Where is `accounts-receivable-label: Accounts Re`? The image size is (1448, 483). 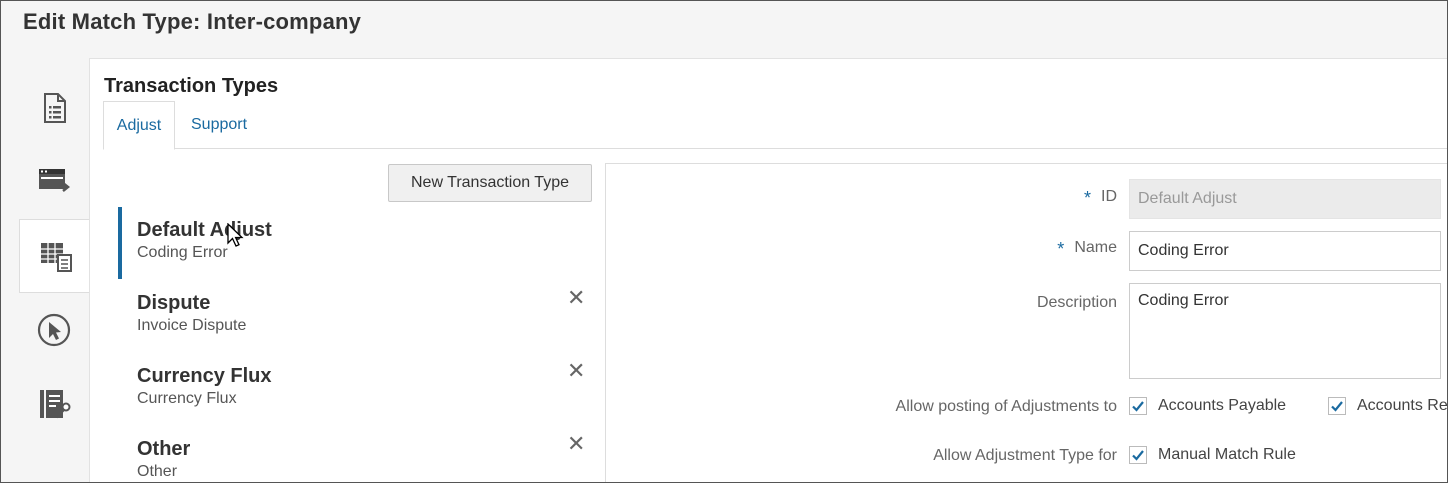
accounts-receivable-label: Accounts Re is located at coordinates (1402, 405).